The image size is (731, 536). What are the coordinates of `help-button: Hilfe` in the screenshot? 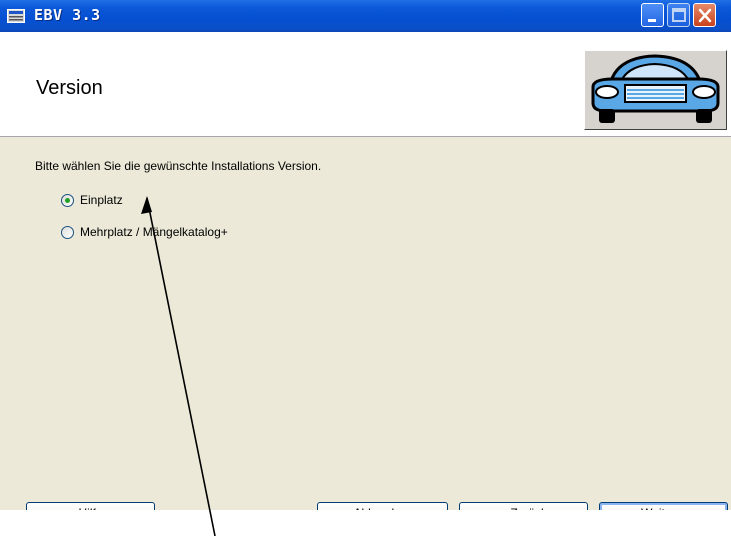 It's located at (90, 506).